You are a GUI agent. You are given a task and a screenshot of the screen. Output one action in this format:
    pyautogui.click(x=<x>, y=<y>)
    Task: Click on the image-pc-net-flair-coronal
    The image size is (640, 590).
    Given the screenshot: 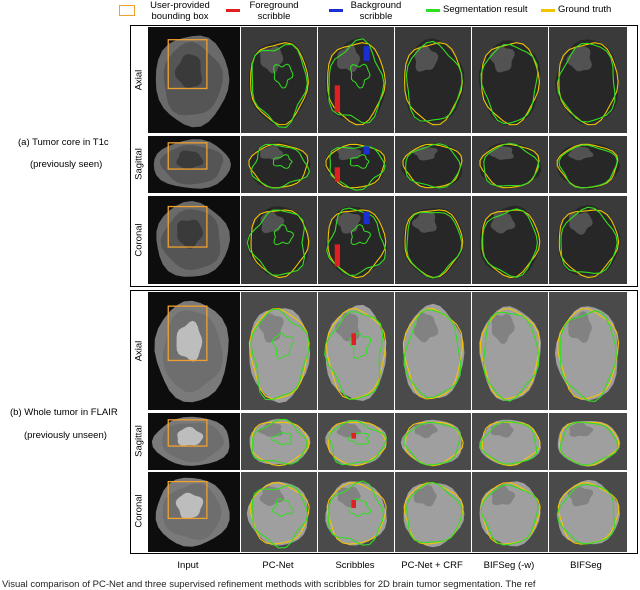 What is the action you would take?
    pyautogui.click(x=279, y=512)
    